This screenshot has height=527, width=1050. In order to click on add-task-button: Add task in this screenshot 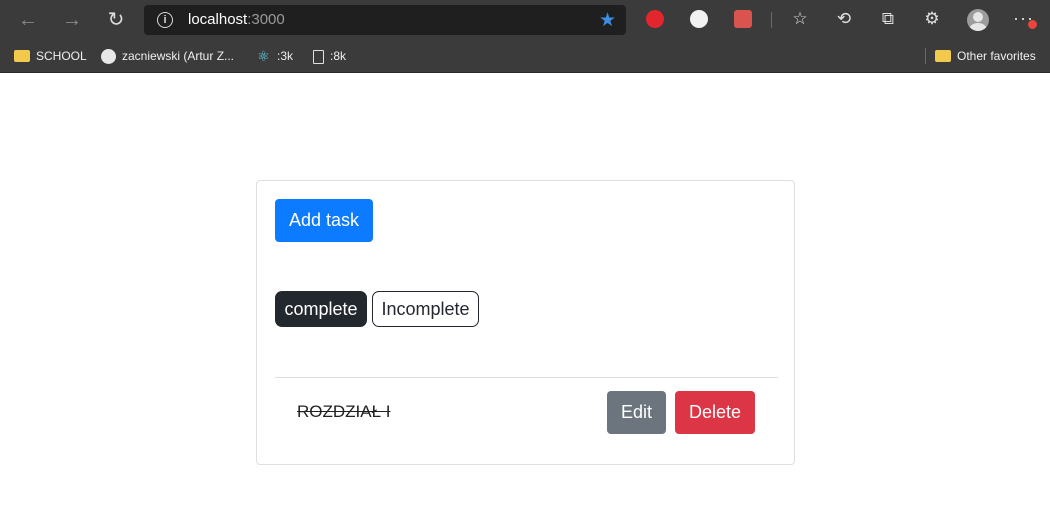, I will do `click(324, 220)`.